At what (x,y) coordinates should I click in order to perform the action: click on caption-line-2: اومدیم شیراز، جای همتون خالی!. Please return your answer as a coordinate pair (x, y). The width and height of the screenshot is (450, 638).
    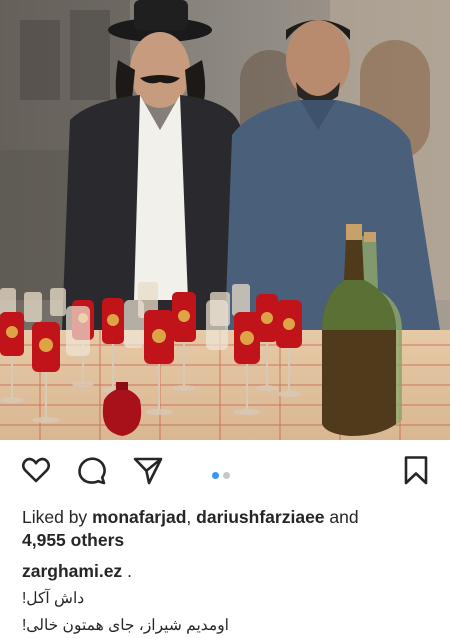
    Looking at the image, I should click on (125, 625).